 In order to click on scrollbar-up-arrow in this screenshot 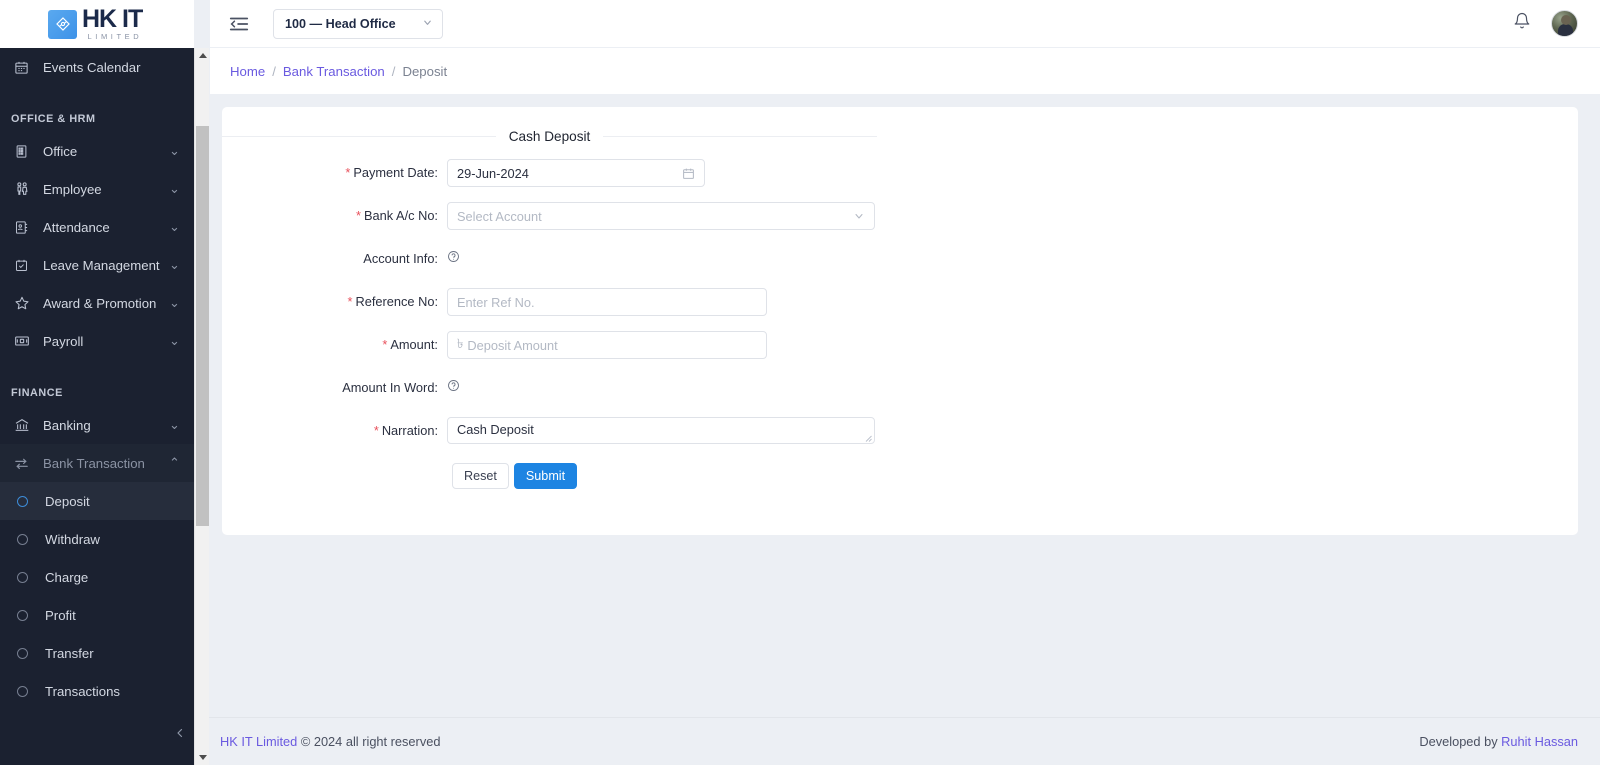, I will do `click(202, 55)`.